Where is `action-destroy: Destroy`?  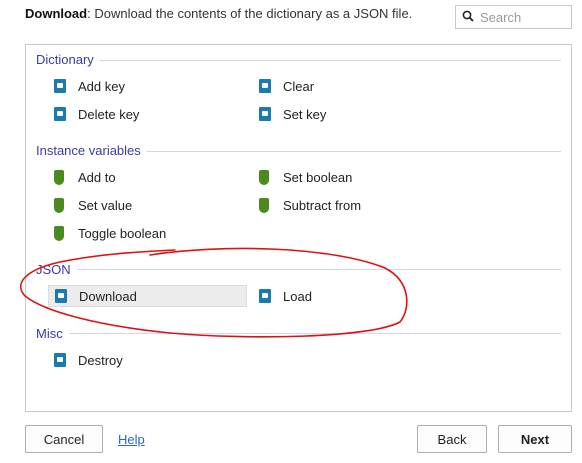
action-destroy: Destroy is located at coordinates (144, 360).